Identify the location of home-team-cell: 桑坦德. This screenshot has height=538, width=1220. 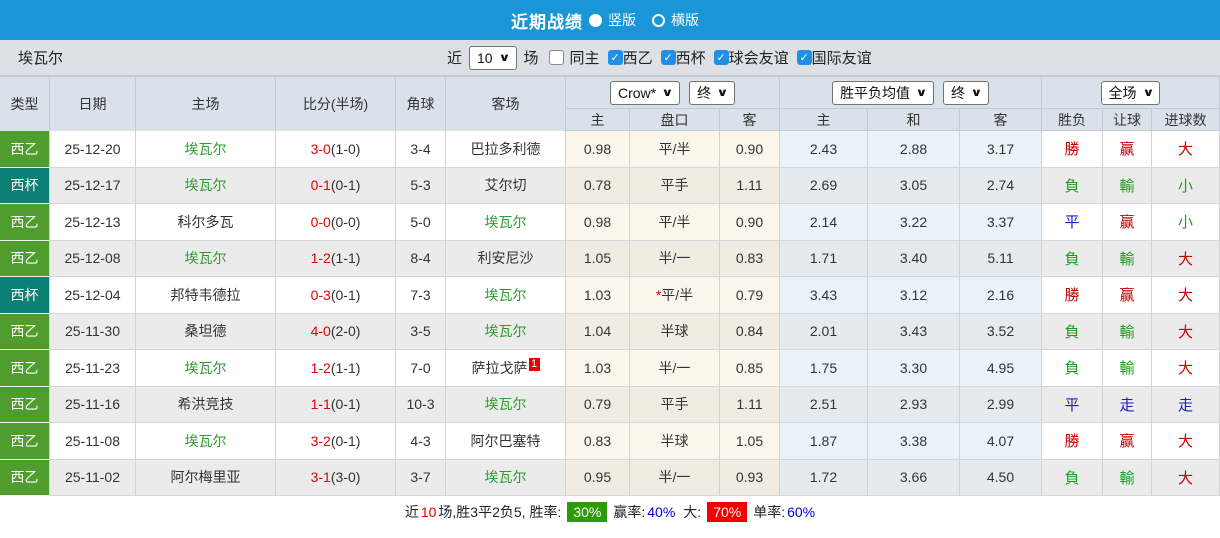
(206, 331).